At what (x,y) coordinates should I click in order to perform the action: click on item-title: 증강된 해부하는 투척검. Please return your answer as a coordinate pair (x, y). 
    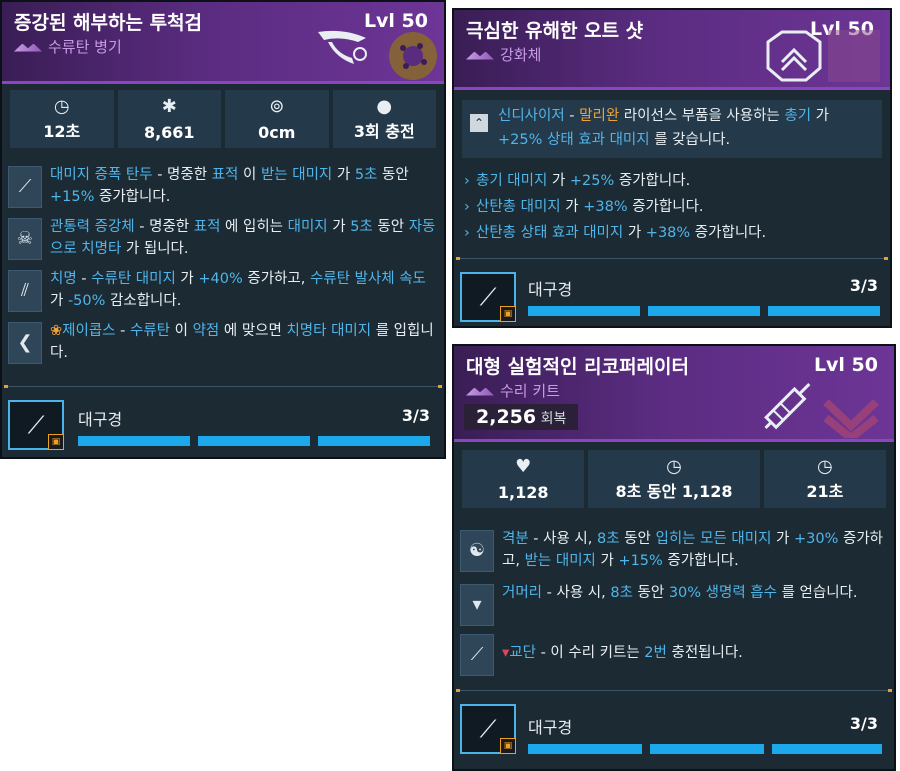
    Looking at the image, I should click on (108, 23).